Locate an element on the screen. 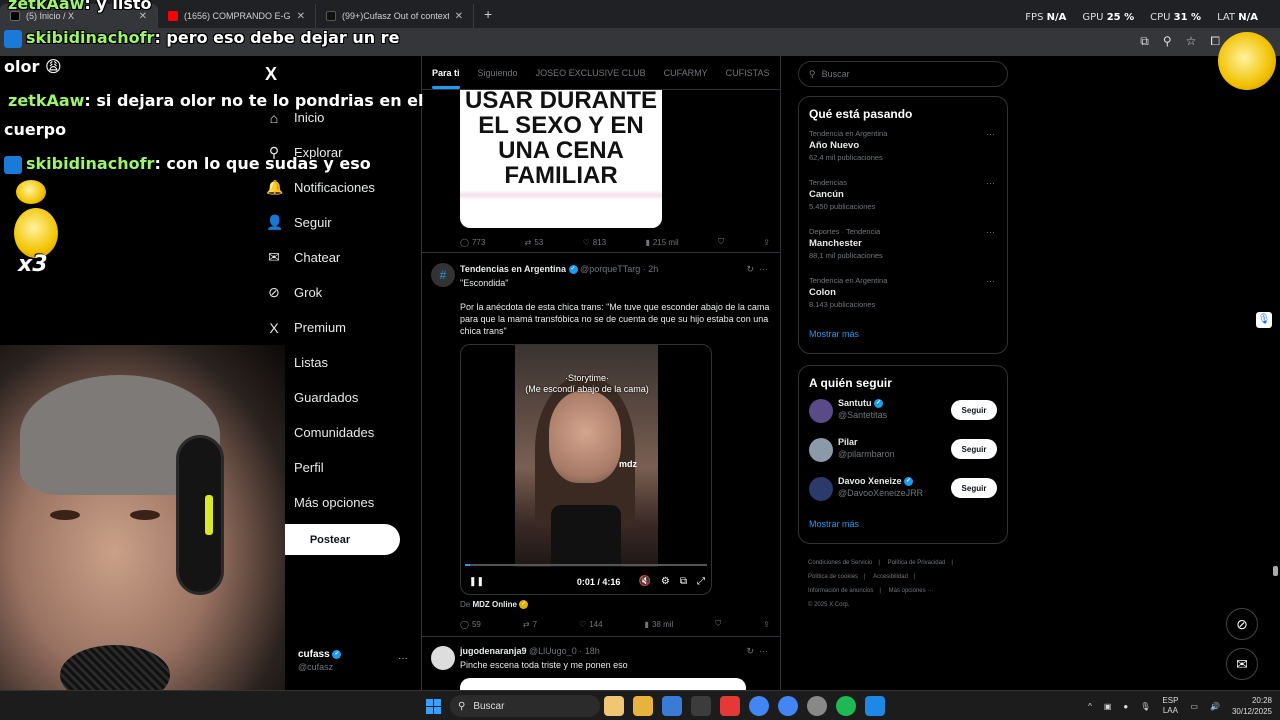 This screenshot has height=720, width=1280. install-icon: ⧉ is located at coordinates (1144, 41).